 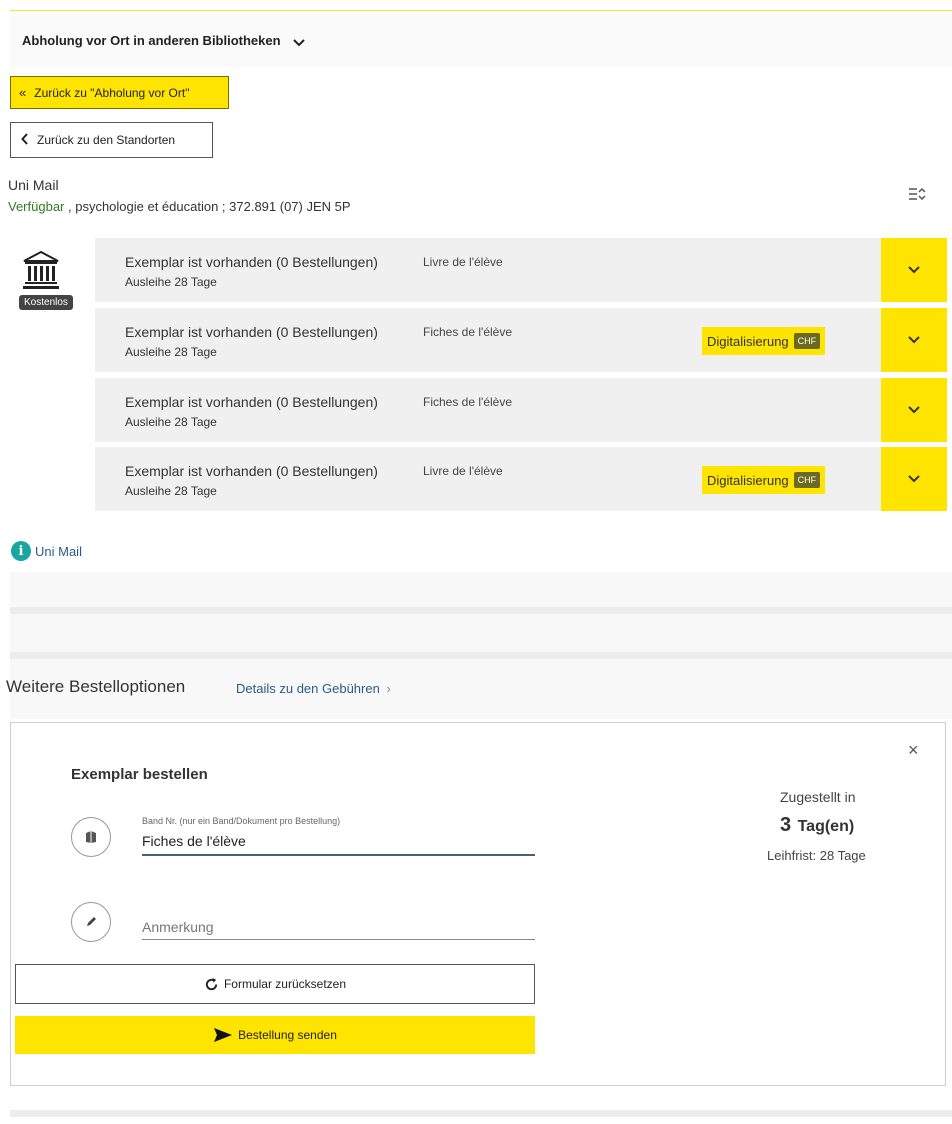 What do you see at coordinates (285, 984) in the screenshot?
I see `reset-form-label: Formular zurücksetzen` at bounding box center [285, 984].